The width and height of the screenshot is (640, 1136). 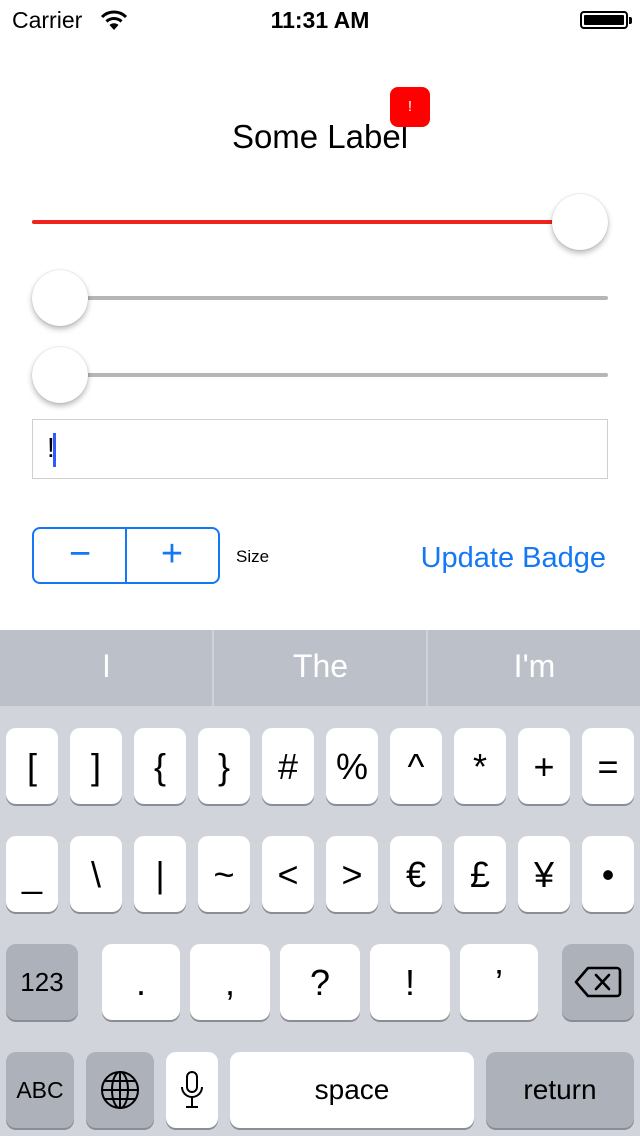 What do you see at coordinates (544, 874) in the screenshot?
I see `key-yen: ¥` at bounding box center [544, 874].